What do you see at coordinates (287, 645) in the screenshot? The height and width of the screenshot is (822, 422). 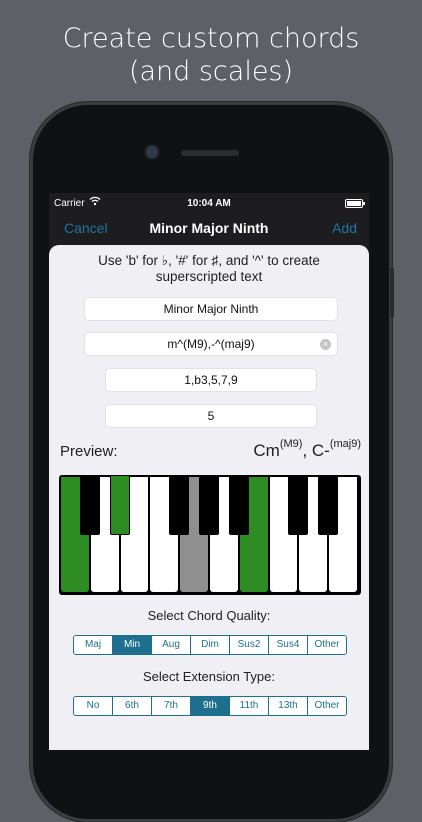 I see `quality-option-sus4: Sus4` at bounding box center [287, 645].